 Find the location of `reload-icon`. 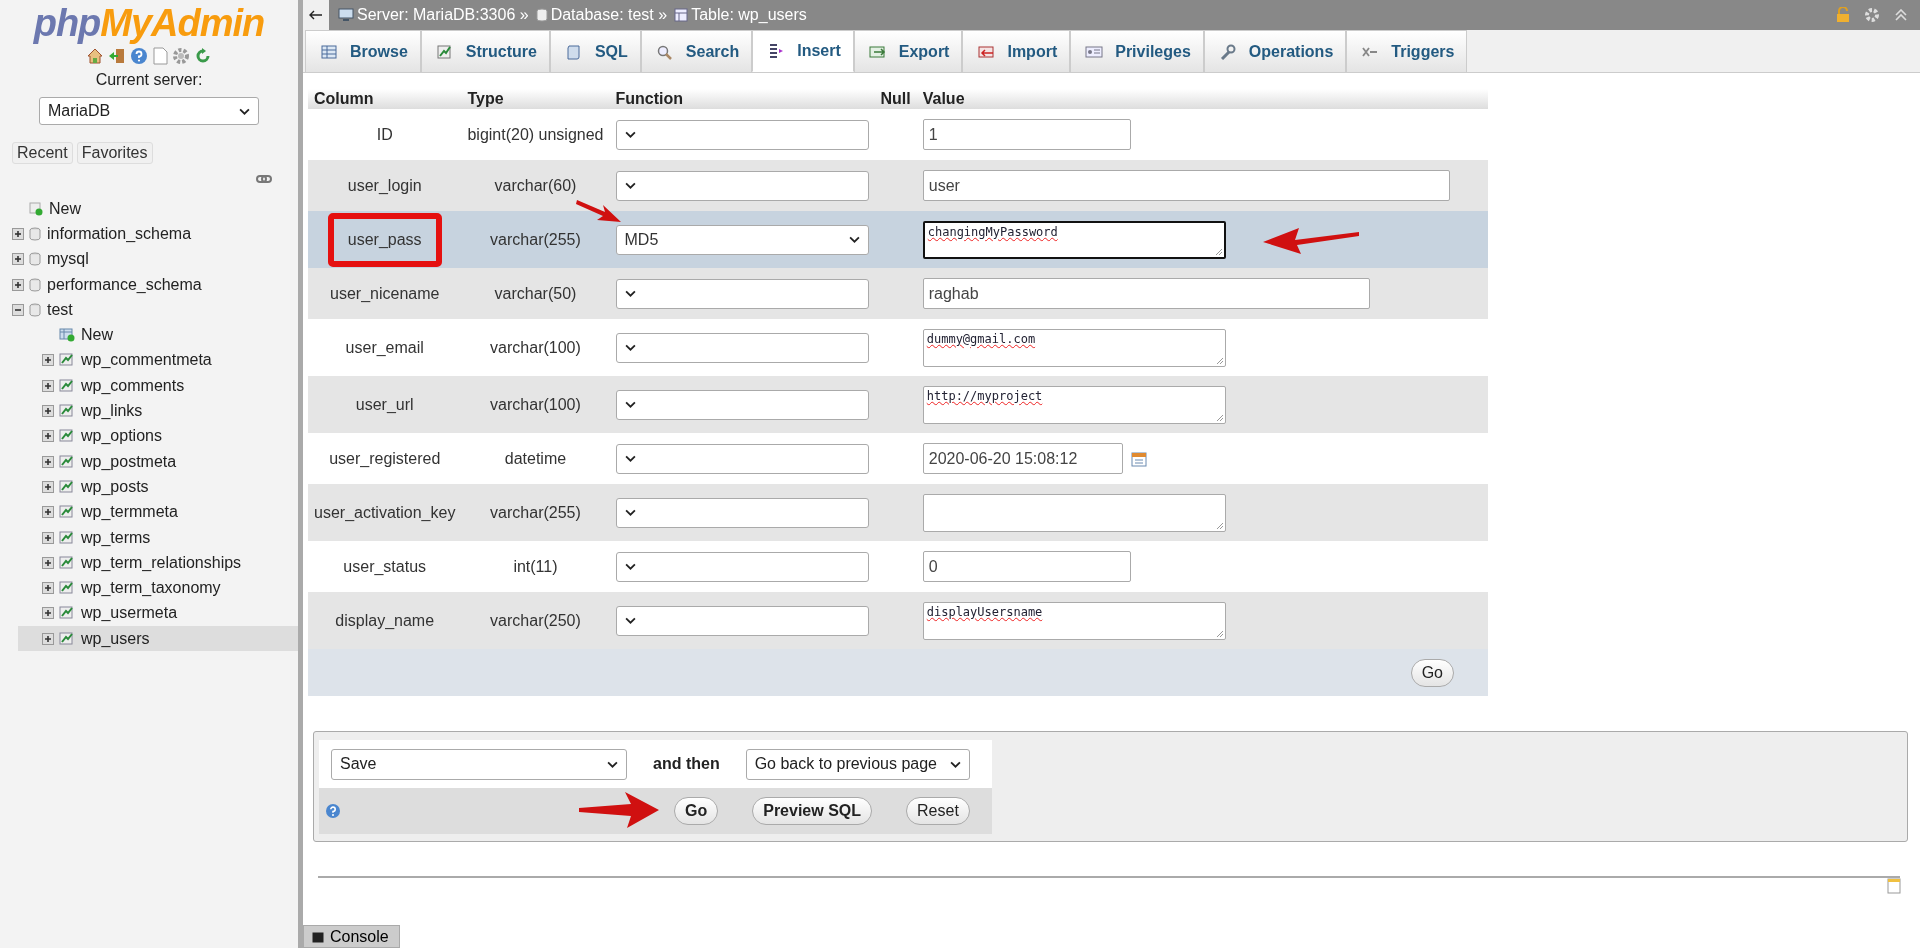

reload-icon is located at coordinates (203, 56).